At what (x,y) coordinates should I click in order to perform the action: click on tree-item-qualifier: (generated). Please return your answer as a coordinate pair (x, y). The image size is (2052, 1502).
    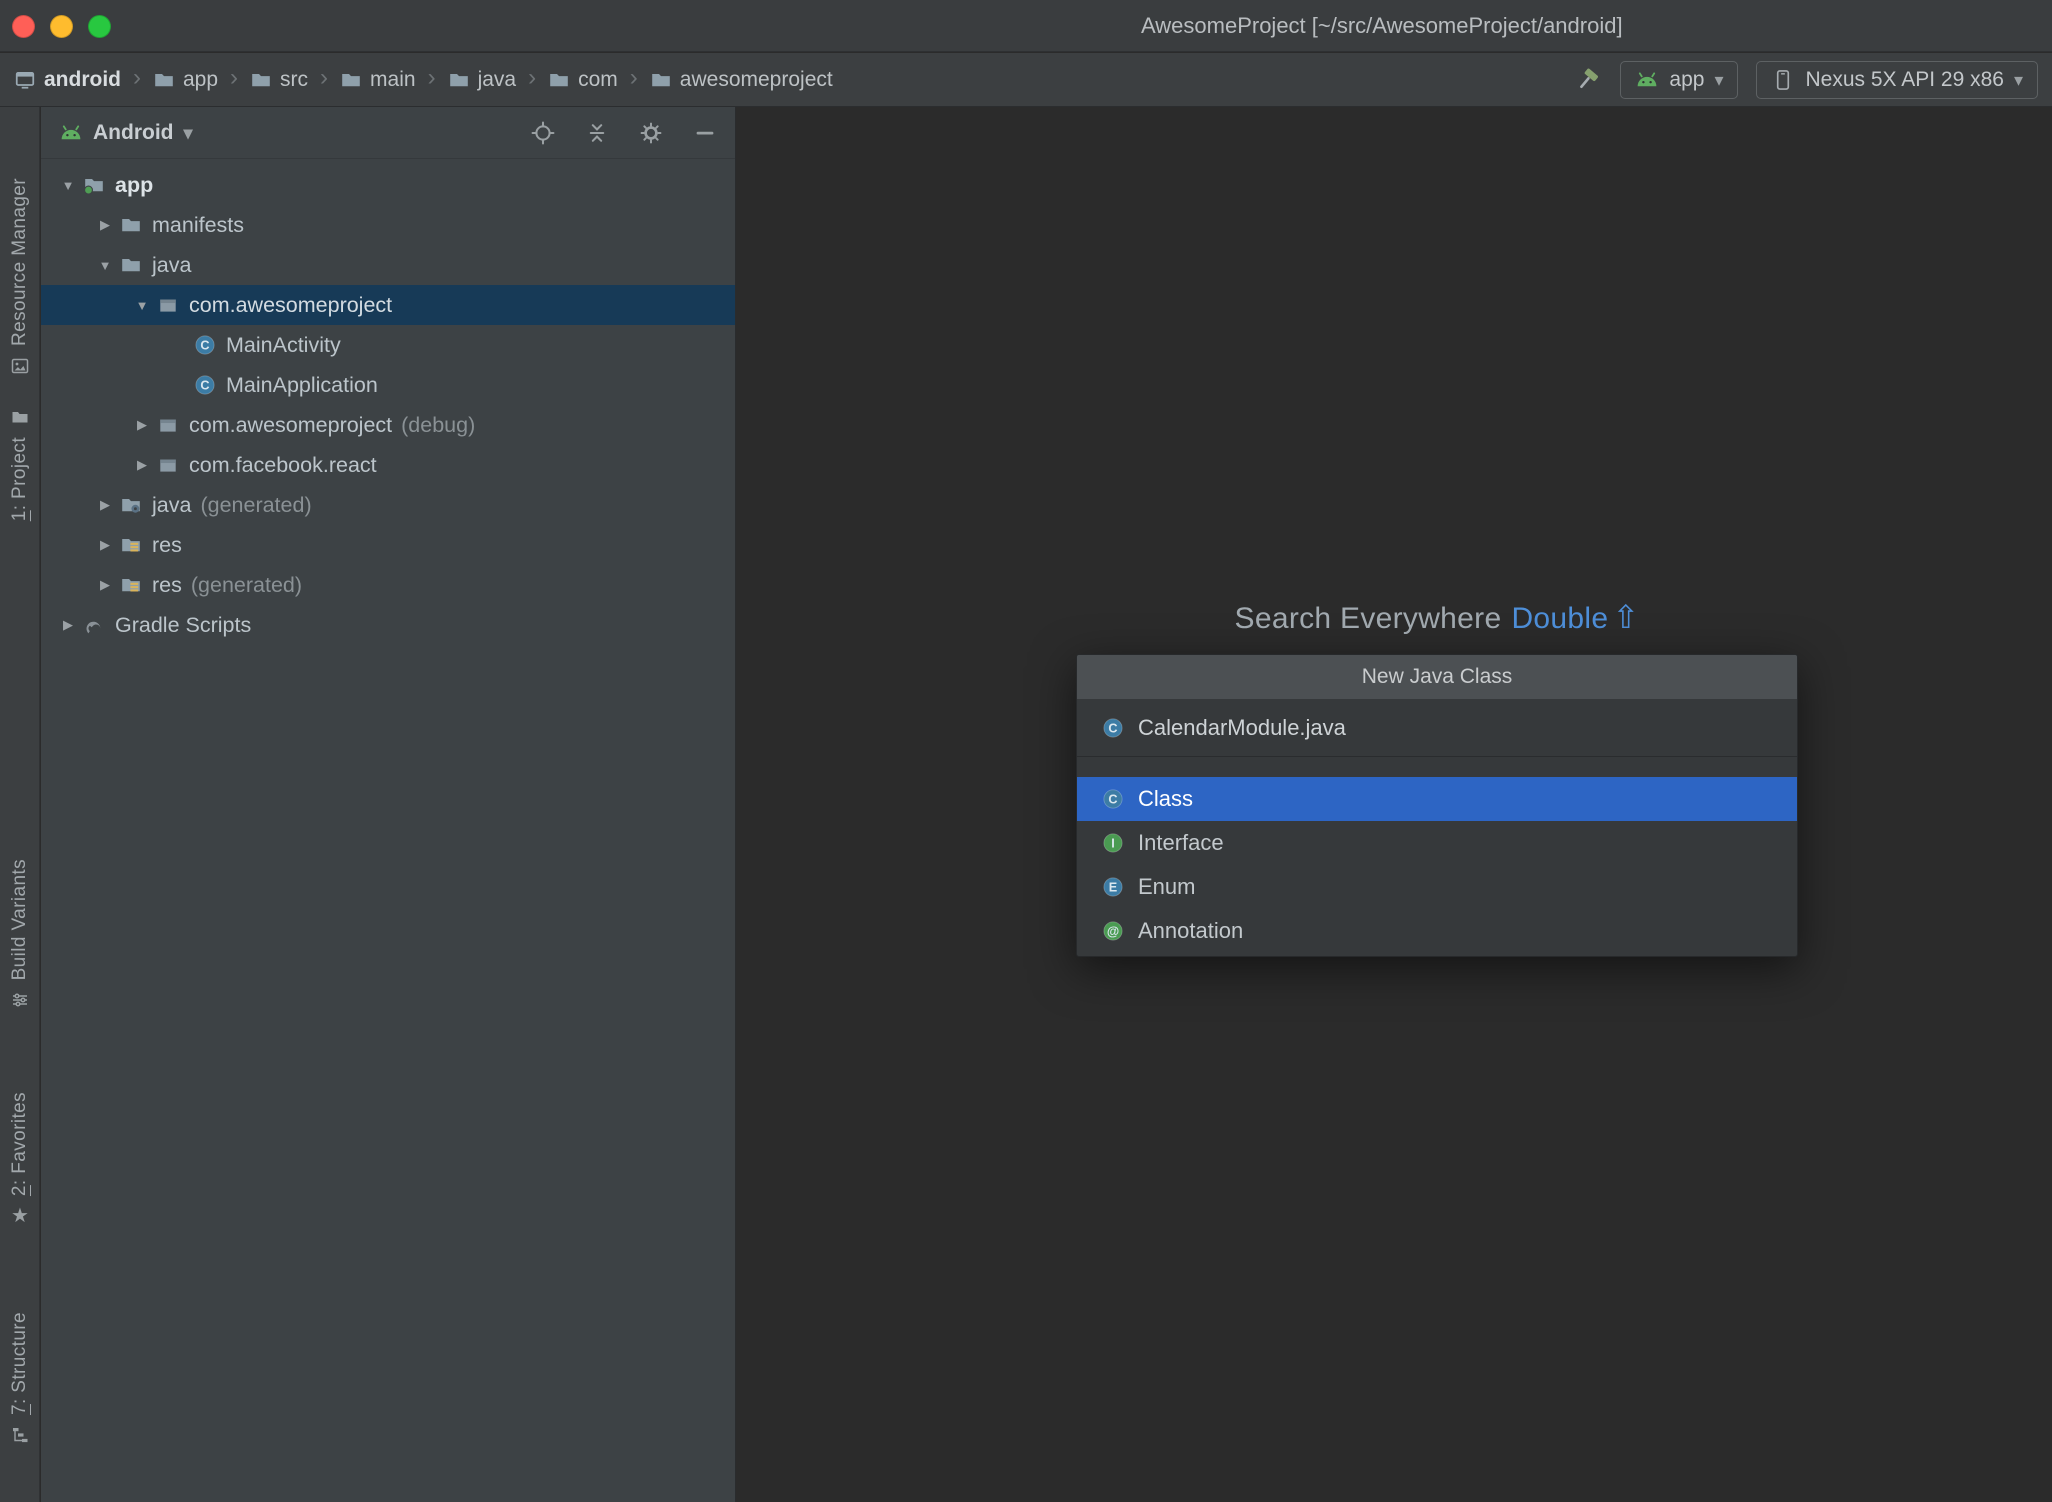
    Looking at the image, I should click on (246, 584).